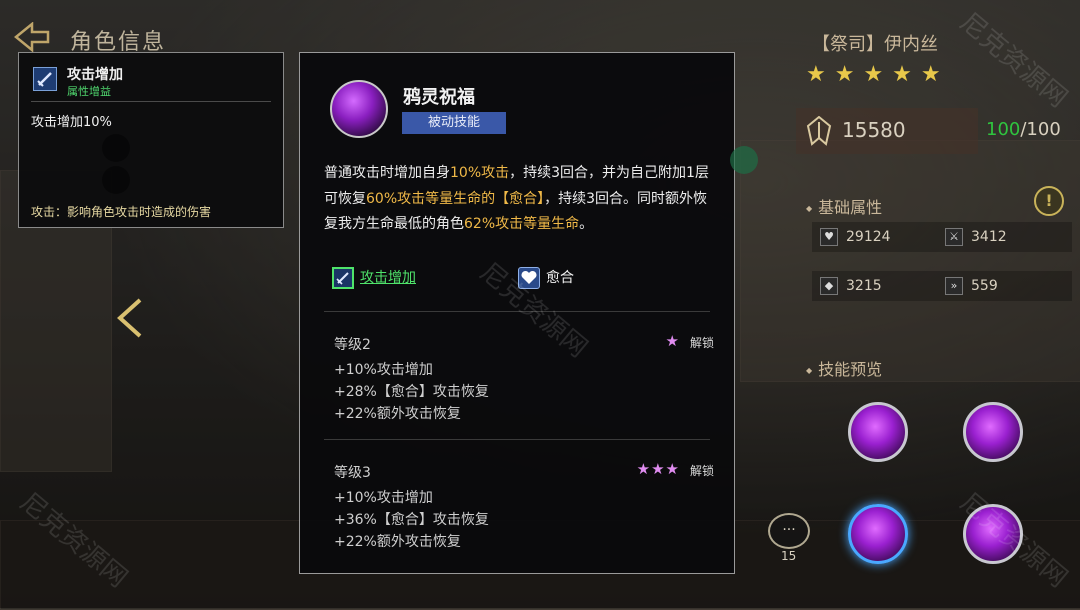 The height and width of the screenshot is (610, 1080). Describe the element at coordinates (1003, 129) in the screenshot. I see `energy-current: 100` at that location.